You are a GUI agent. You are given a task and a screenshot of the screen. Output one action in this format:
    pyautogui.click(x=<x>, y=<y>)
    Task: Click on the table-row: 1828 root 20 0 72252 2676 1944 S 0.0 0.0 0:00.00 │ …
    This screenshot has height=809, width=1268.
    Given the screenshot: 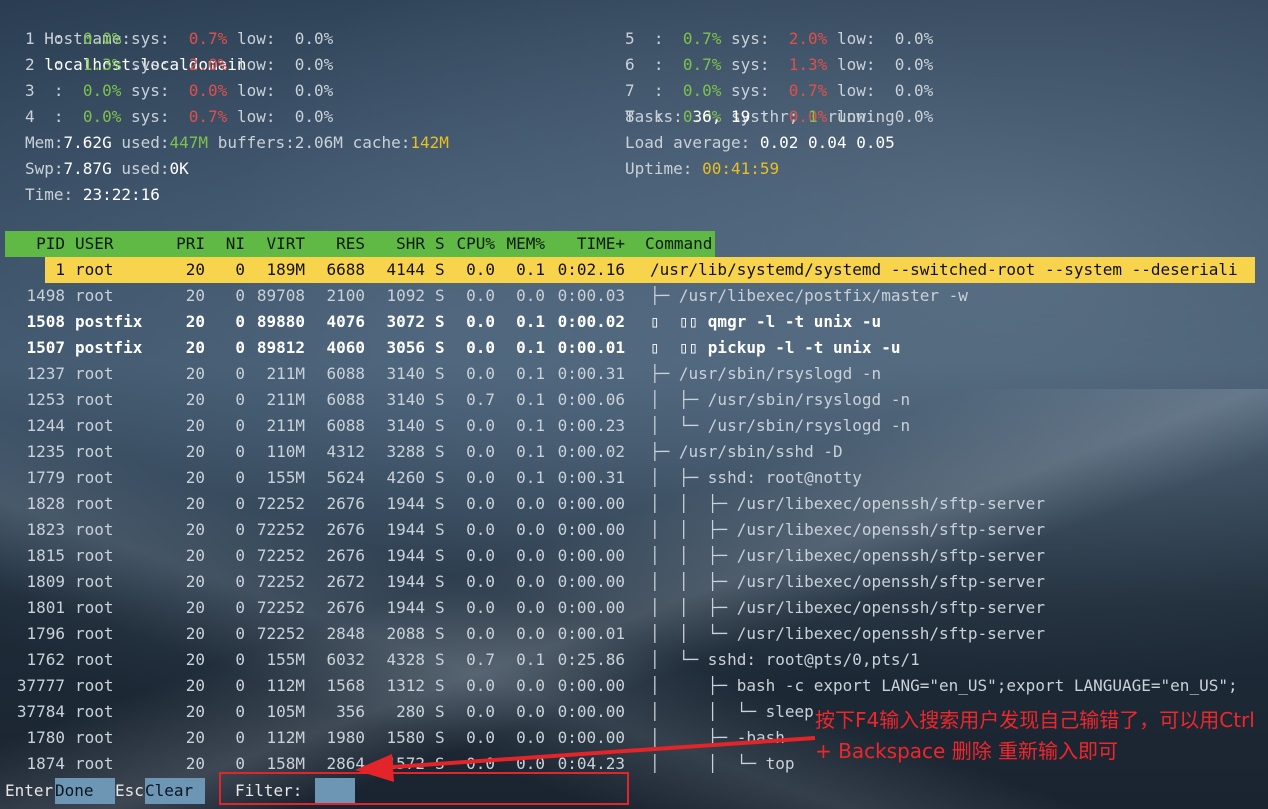 What is the action you would take?
    pyautogui.click(x=632, y=504)
    